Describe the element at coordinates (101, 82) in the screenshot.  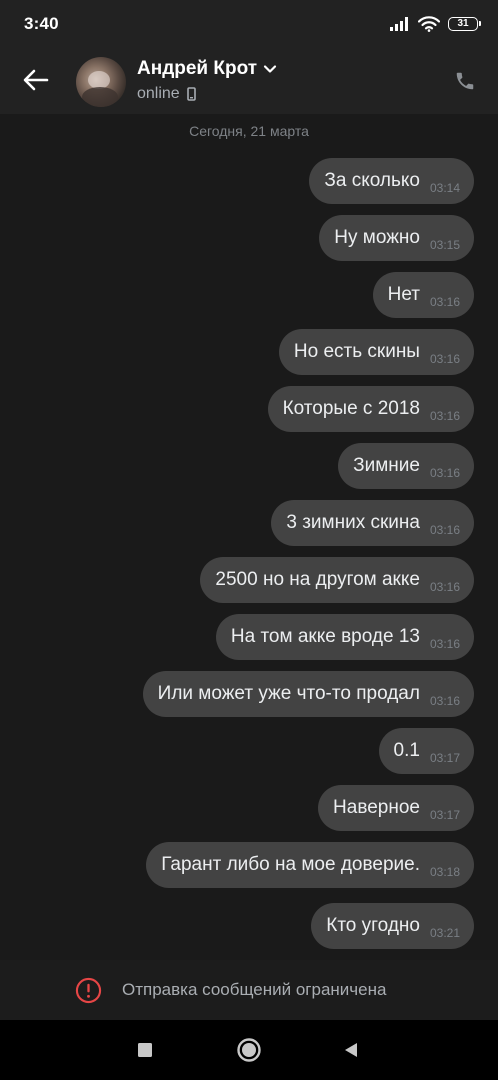
I see `avatar` at that location.